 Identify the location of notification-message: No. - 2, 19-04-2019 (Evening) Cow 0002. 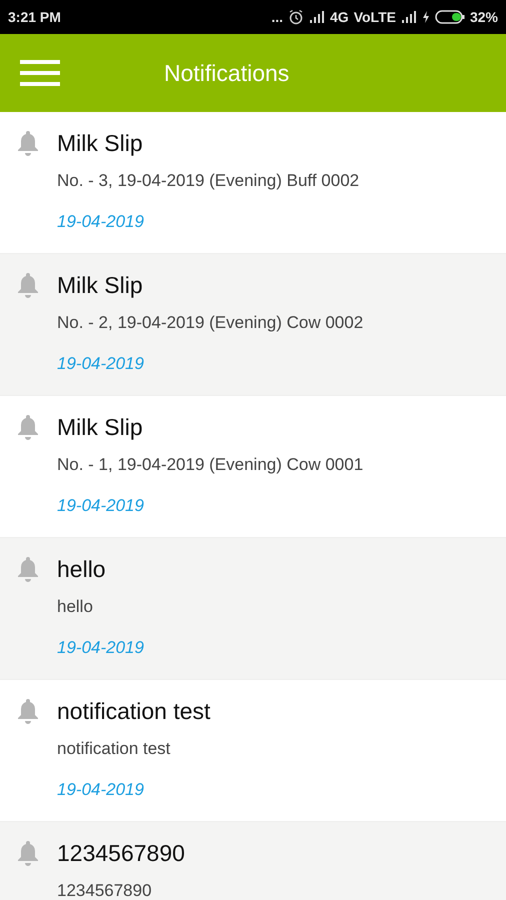
(210, 323).